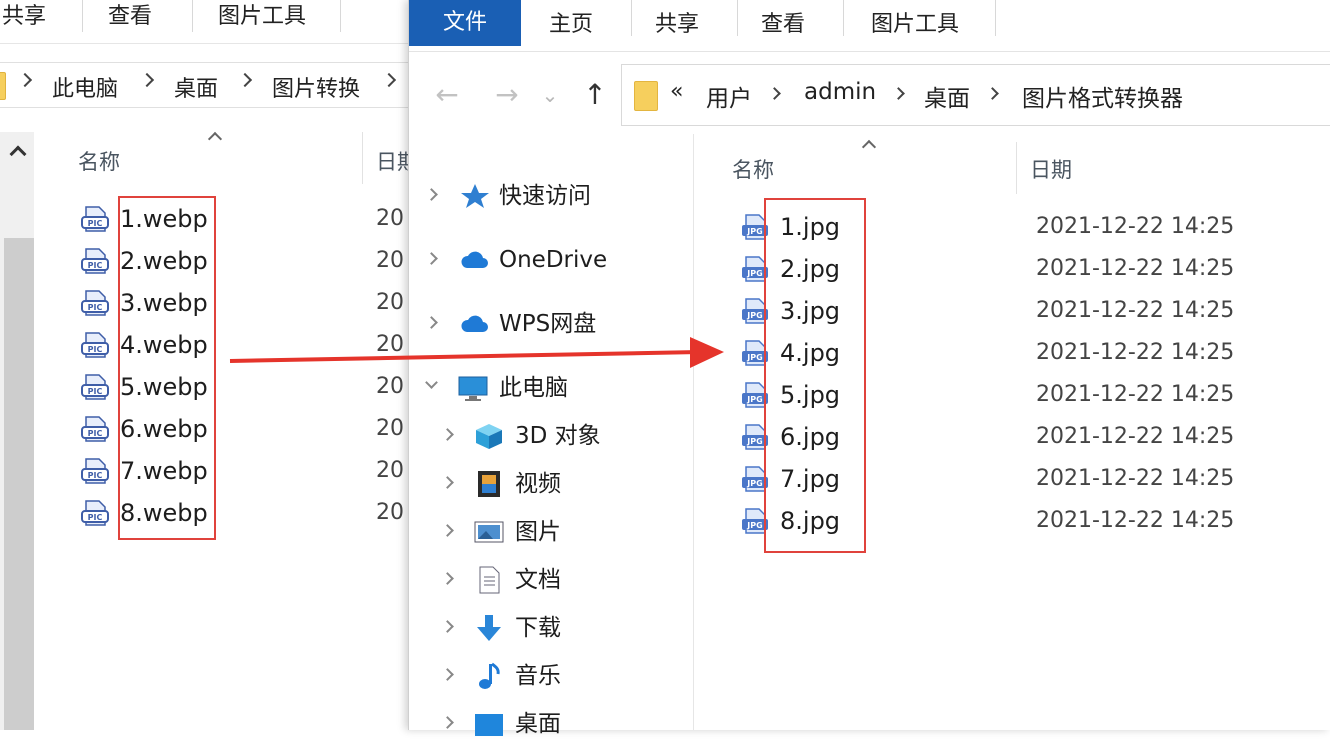 The image size is (1330, 744). I want to click on download-icon, so click(489, 628).